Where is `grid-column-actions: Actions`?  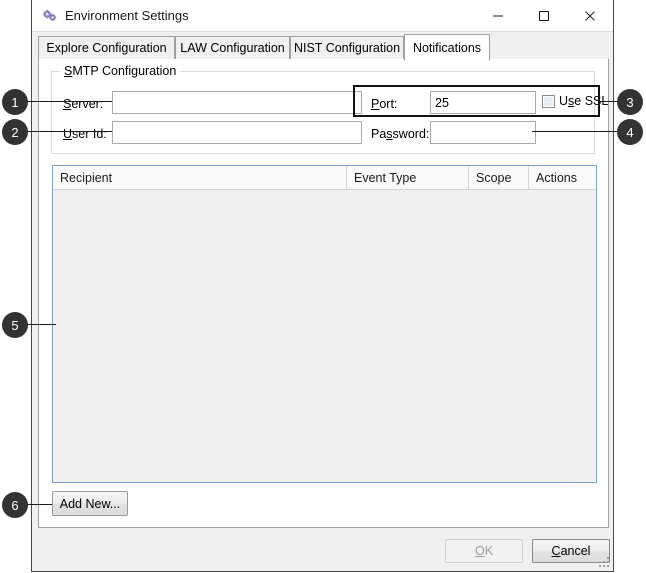 grid-column-actions: Actions is located at coordinates (562, 177).